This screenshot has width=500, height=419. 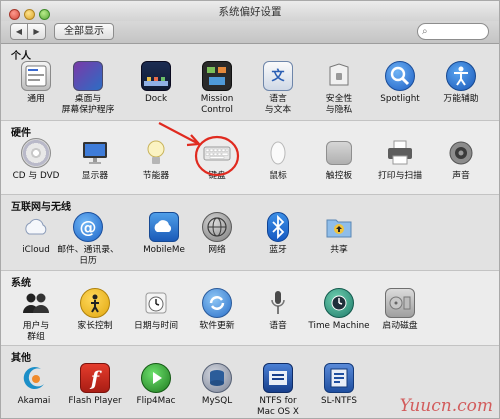 What do you see at coordinates (95, 326) in the screenshot?
I see `pane-label: 家长控制` at bounding box center [95, 326].